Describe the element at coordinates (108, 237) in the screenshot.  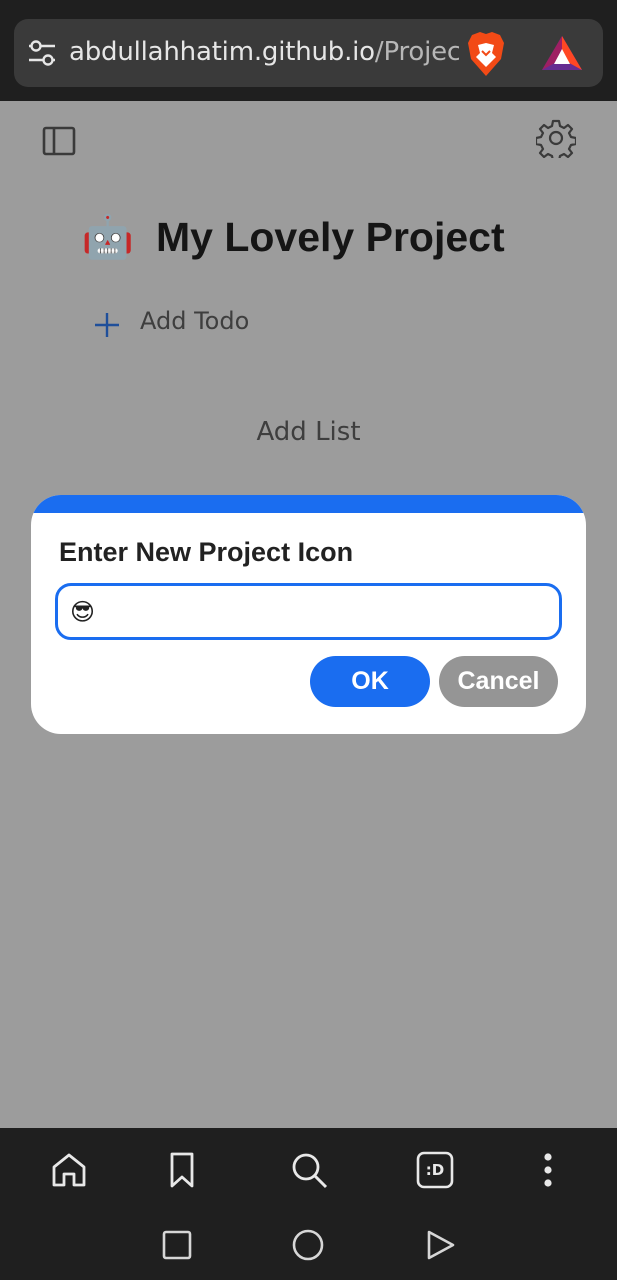
I see `project-icon: 🤖` at that location.